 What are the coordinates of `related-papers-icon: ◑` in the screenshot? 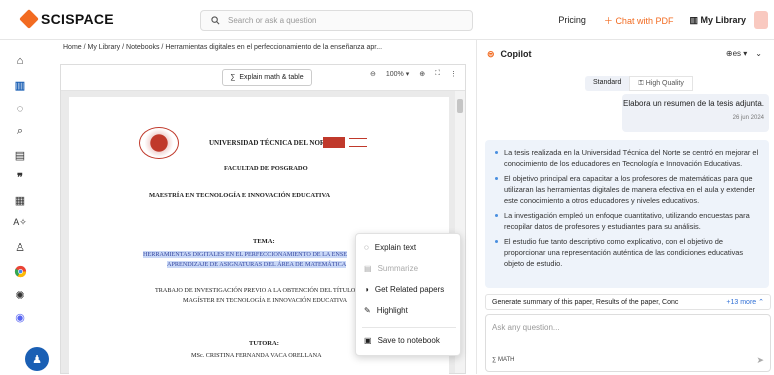 It's located at (366, 289).